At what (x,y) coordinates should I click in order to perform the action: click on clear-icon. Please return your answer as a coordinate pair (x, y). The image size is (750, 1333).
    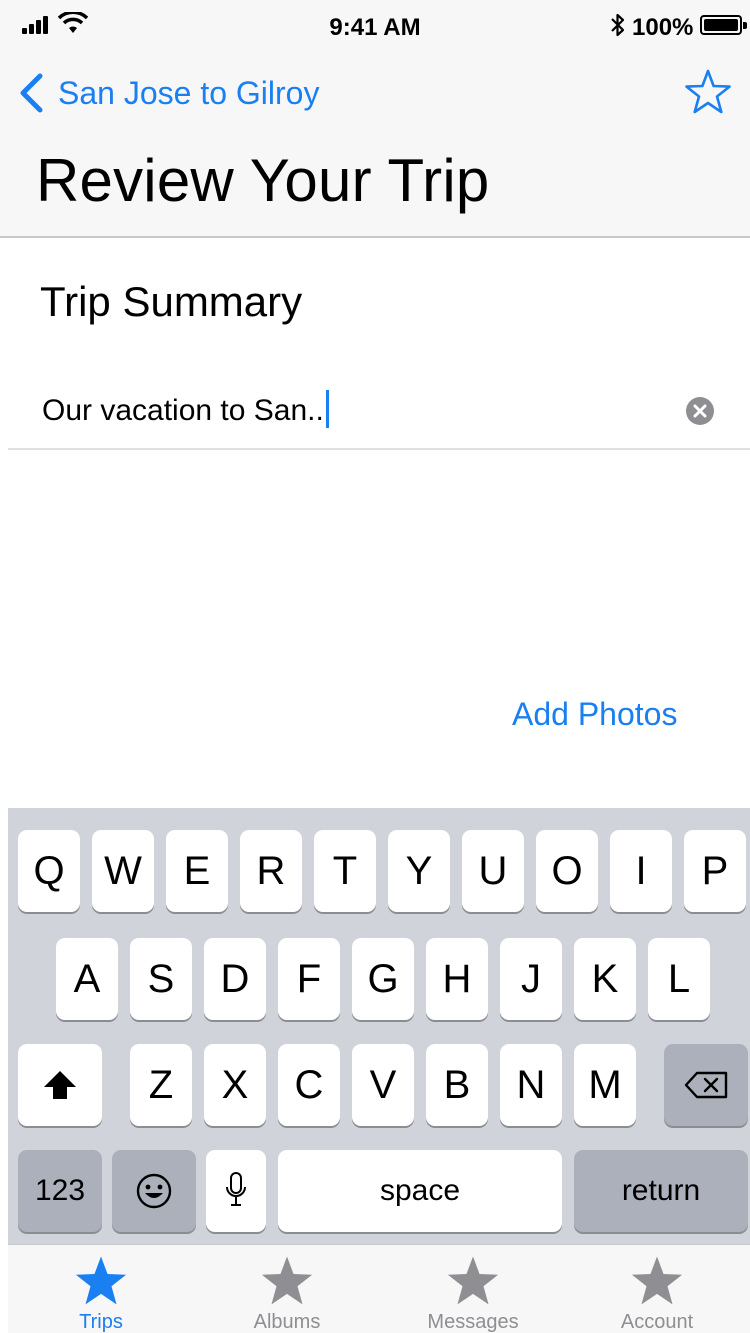
    Looking at the image, I should click on (700, 411).